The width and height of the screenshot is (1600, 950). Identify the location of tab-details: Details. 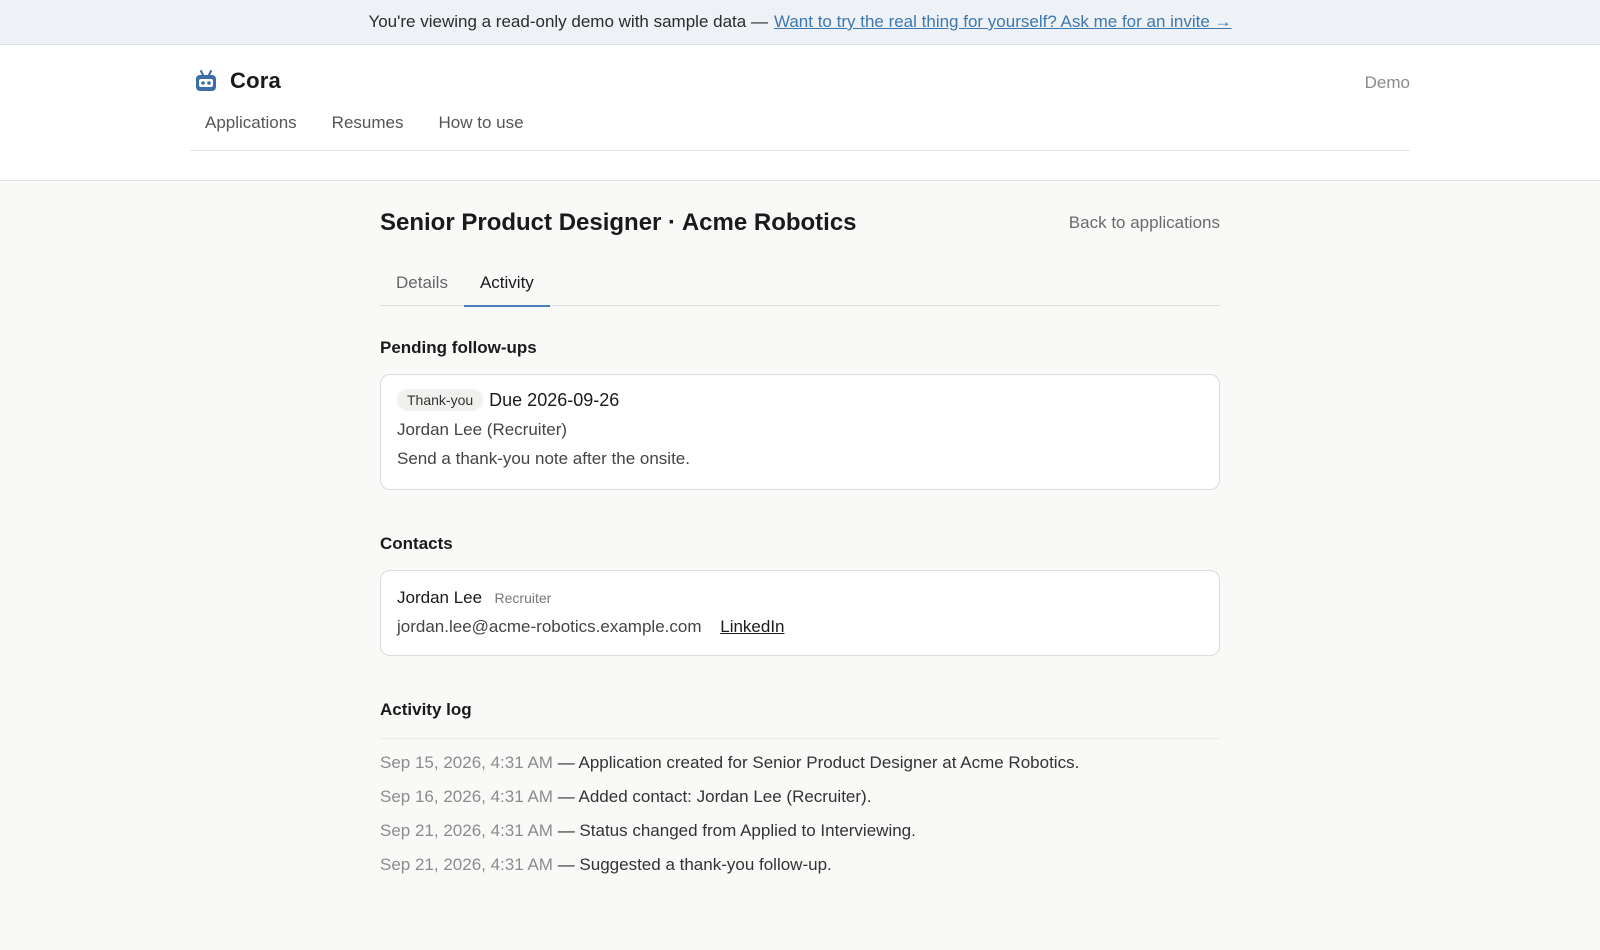
(422, 286).